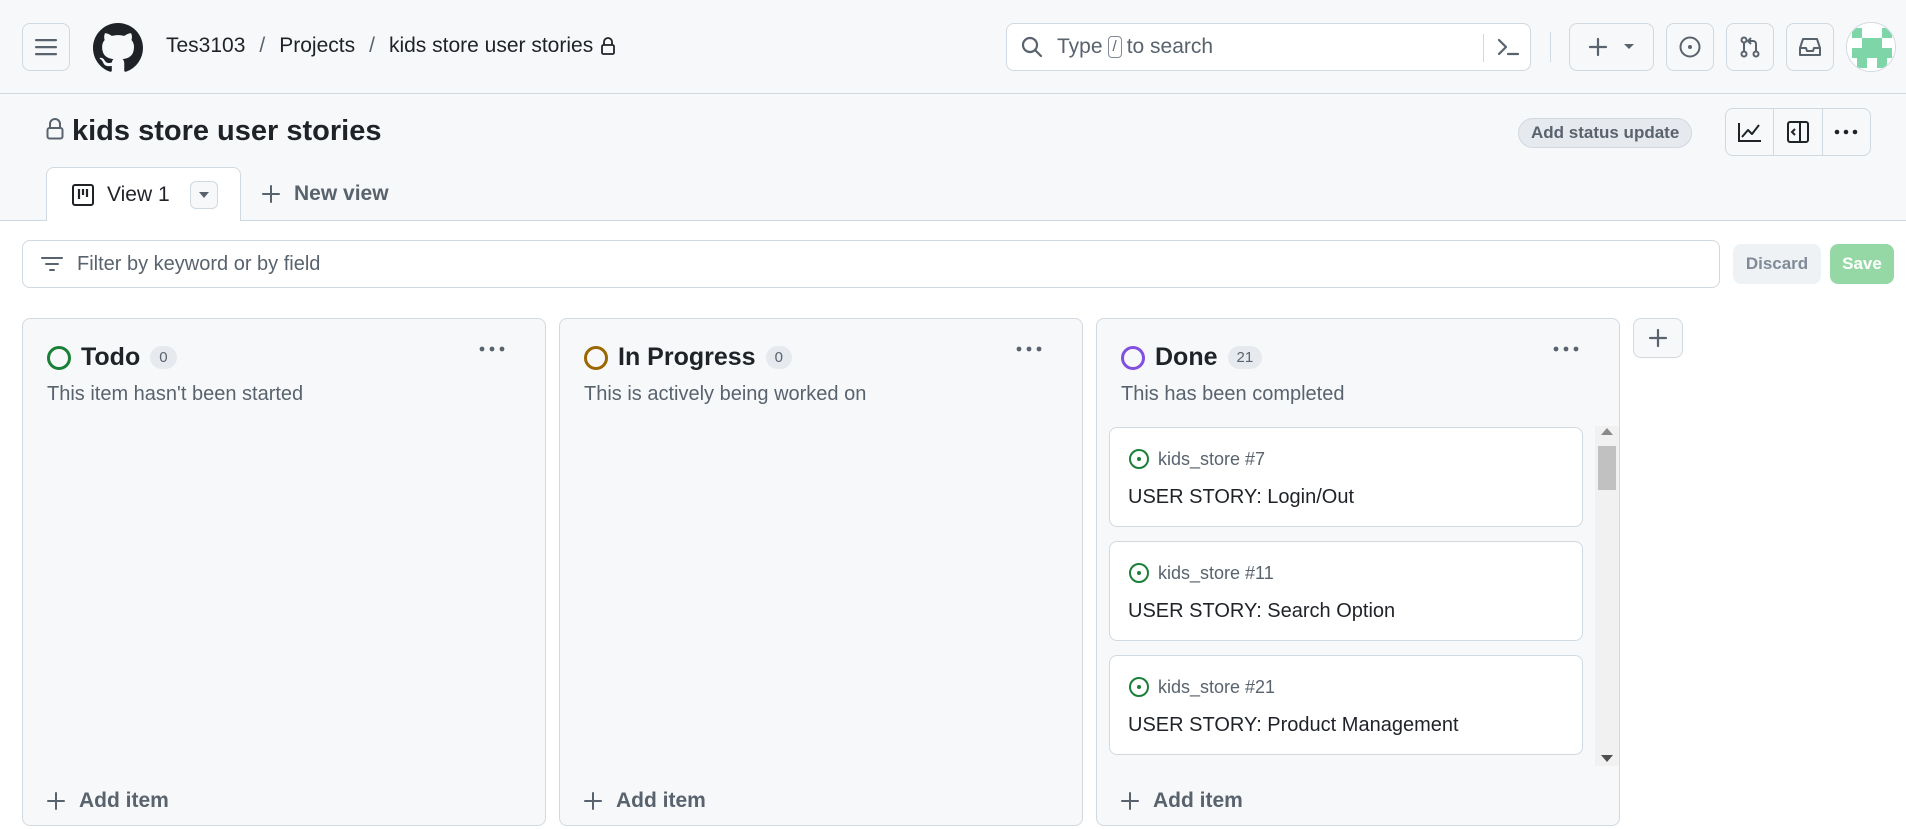 This screenshot has width=1906, height=829. What do you see at coordinates (1233, 394) in the screenshot?
I see `column-description: This has been completed` at bounding box center [1233, 394].